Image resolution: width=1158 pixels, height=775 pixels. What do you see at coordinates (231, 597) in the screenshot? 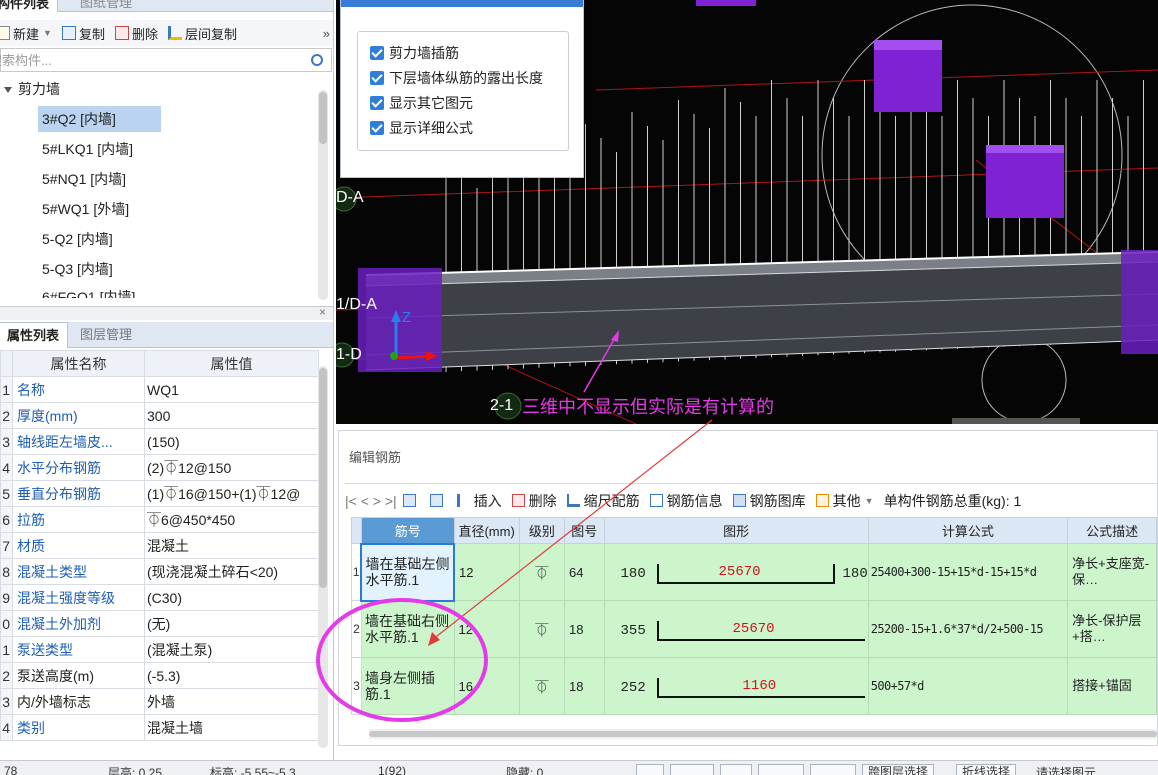
I see `property-value: (C30)` at bounding box center [231, 597].